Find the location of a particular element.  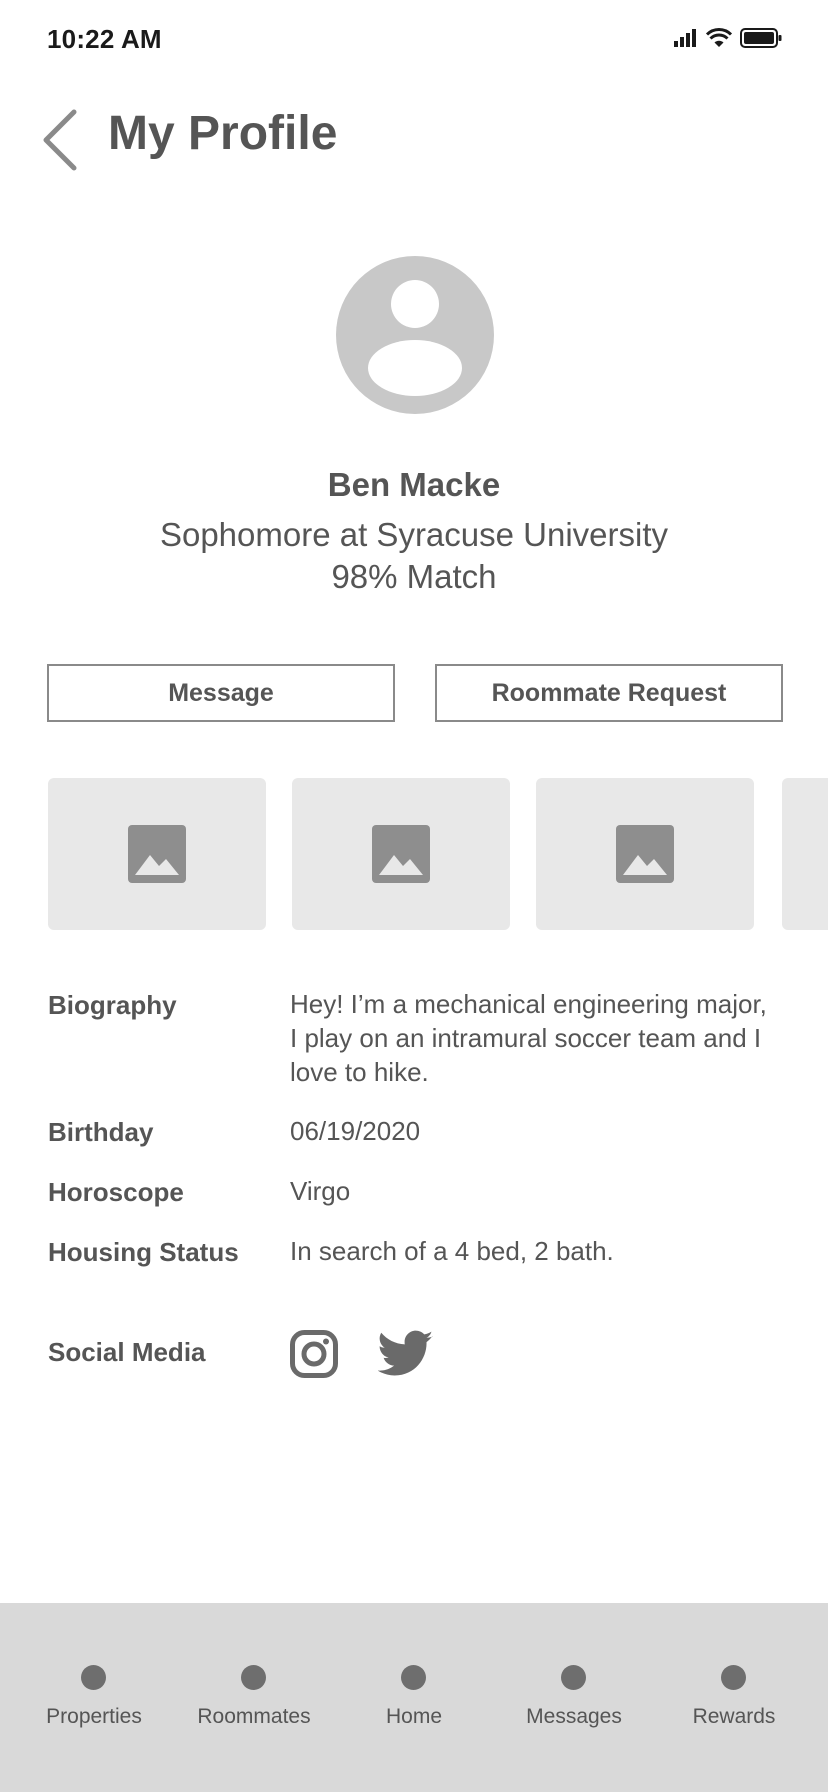

tab-properties: Properties is located at coordinates (94, 1697).